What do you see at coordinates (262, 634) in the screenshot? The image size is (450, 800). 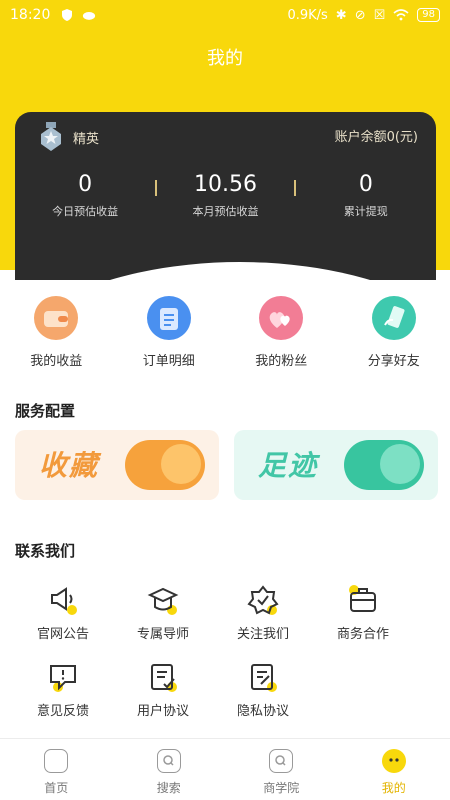 I see `grid-item-label: 关注我们` at bounding box center [262, 634].